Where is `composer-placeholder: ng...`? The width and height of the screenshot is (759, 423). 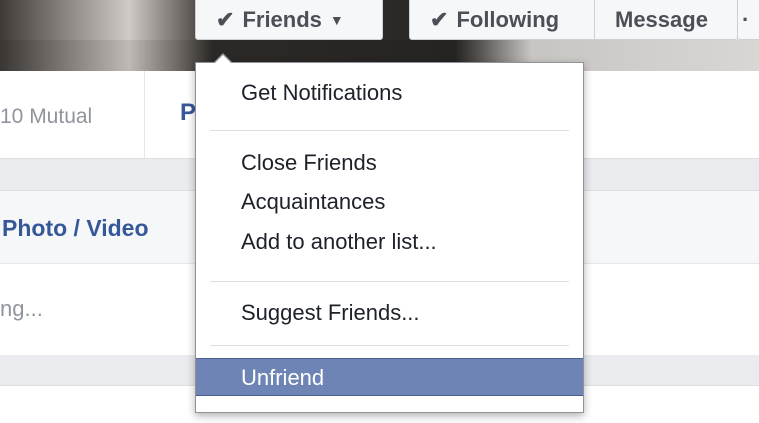
composer-placeholder: ng... is located at coordinates (21, 309).